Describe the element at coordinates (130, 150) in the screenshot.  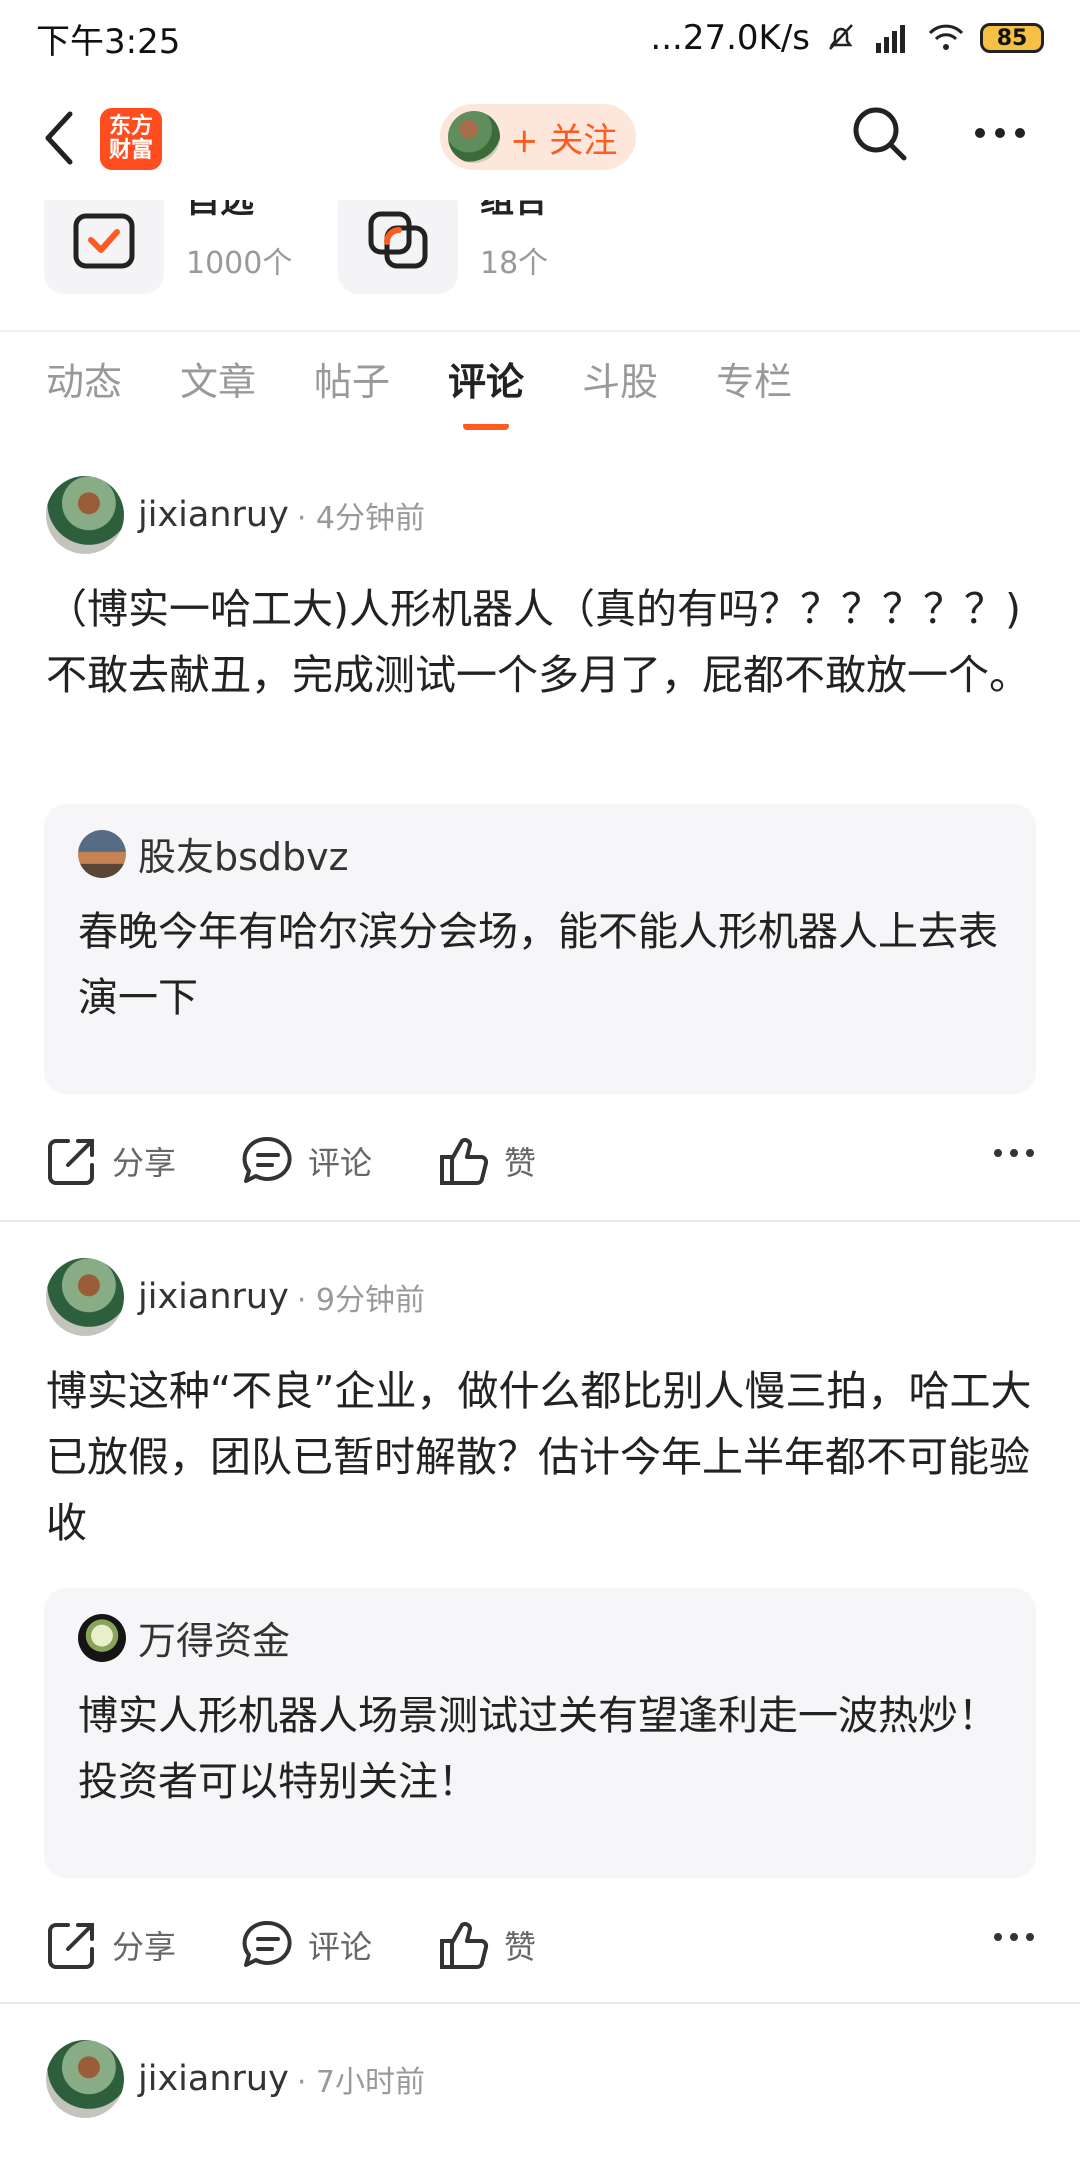
I see `logo-line-2: 财富` at that location.